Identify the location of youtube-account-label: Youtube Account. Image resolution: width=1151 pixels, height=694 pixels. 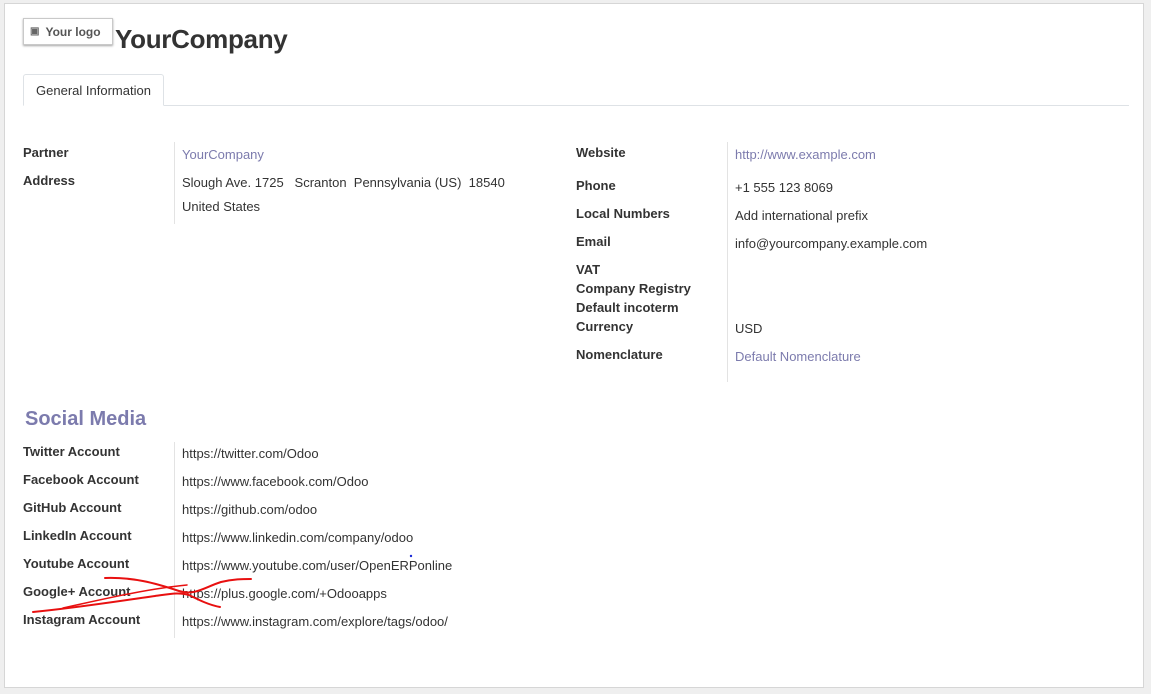
(76, 563).